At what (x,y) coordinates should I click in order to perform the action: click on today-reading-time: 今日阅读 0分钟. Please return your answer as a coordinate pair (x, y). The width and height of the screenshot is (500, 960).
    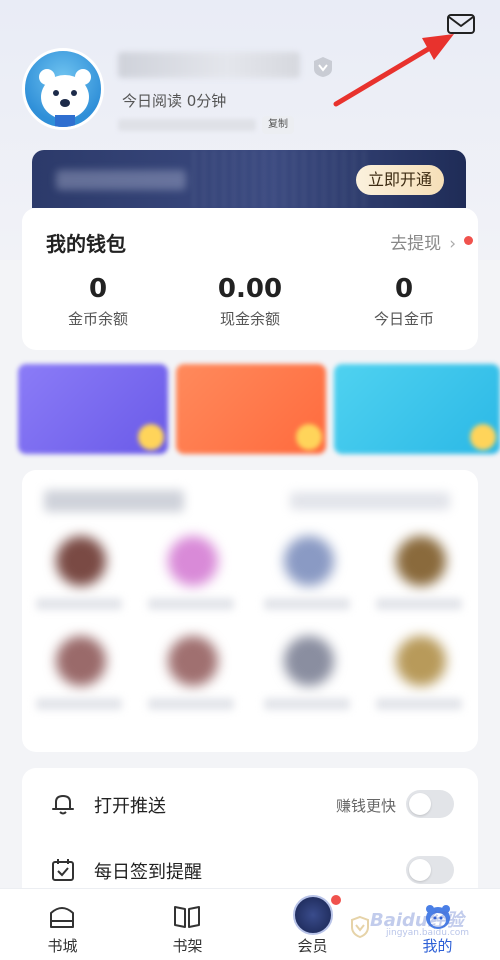
    Looking at the image, I should click on (174, 101).